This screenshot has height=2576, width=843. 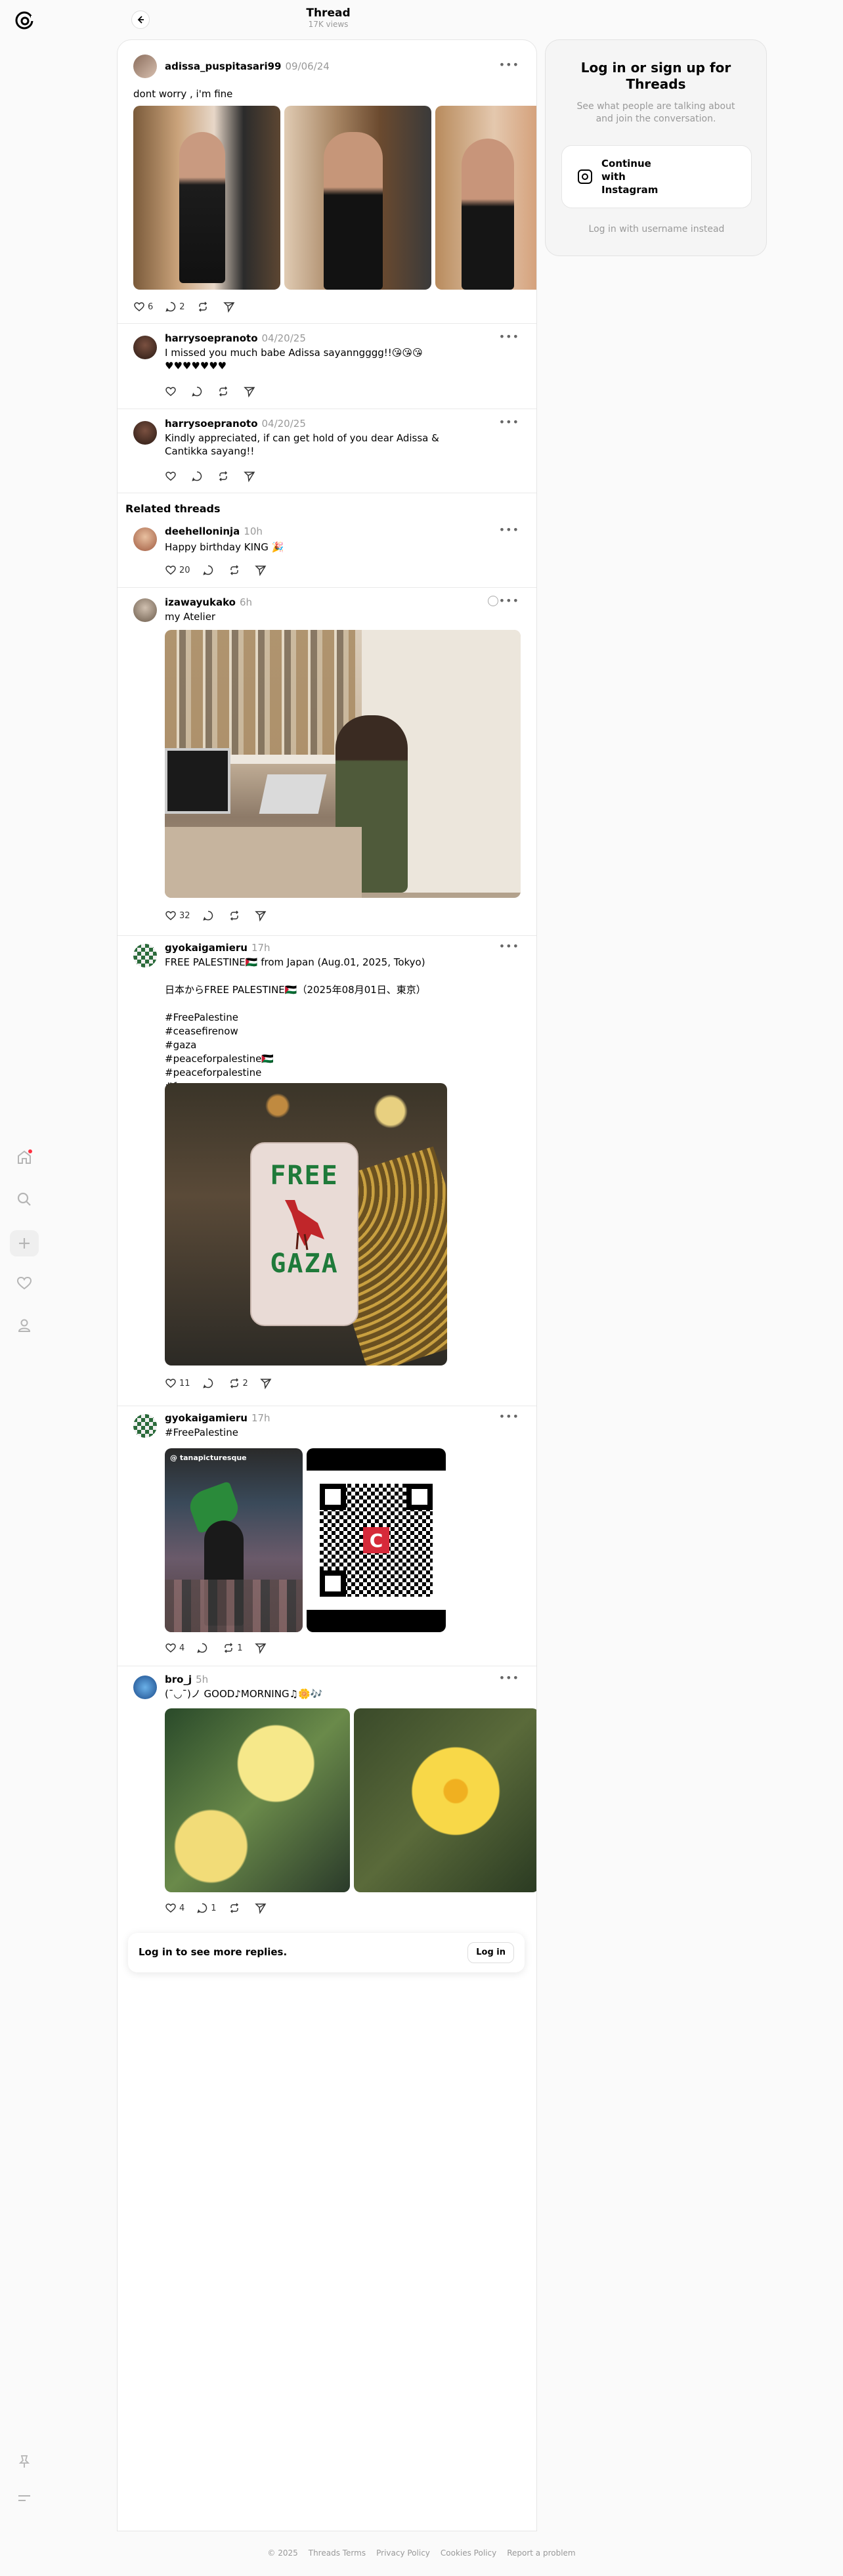 What do you see at coordinates (175, 307) in the screenshot?
I see `reply-button: 2` at bounding box center [175, 307].